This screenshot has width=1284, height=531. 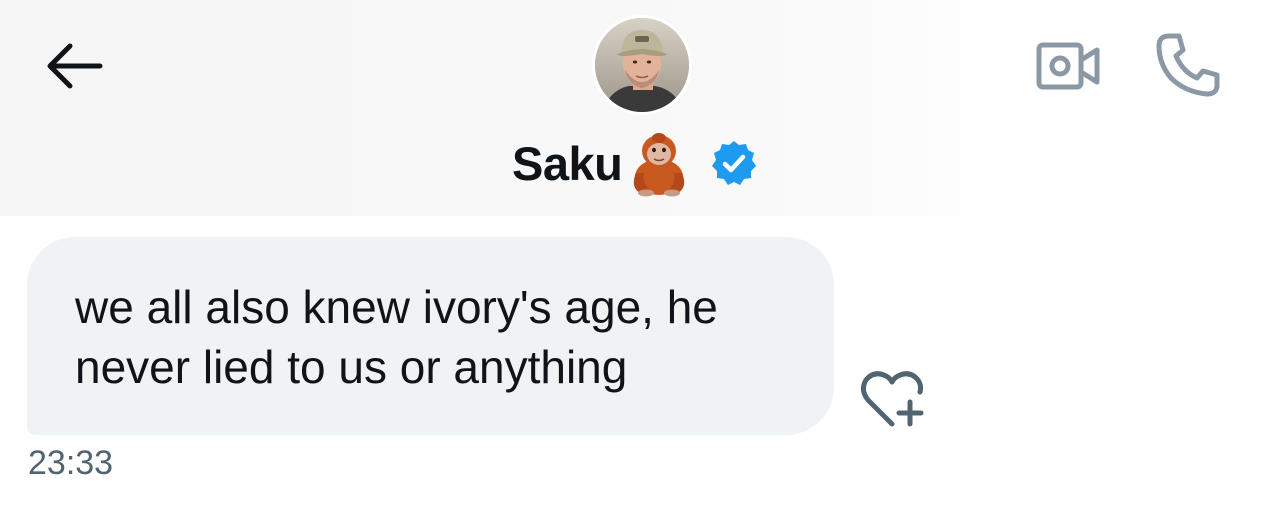 I want to click on voice-call-button, so click(x=1188, y=65).